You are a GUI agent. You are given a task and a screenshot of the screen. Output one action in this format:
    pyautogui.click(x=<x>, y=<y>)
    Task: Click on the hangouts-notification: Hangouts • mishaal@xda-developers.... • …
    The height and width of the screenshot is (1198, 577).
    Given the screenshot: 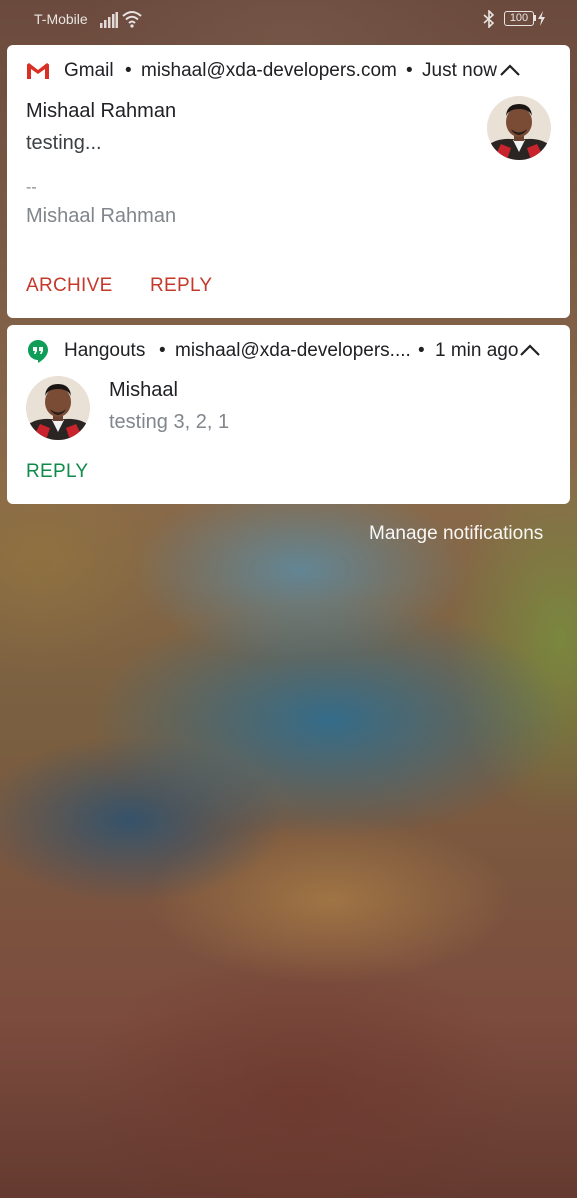 What is the action you would take?
    pyautogui.click(x=288, y=414)
    